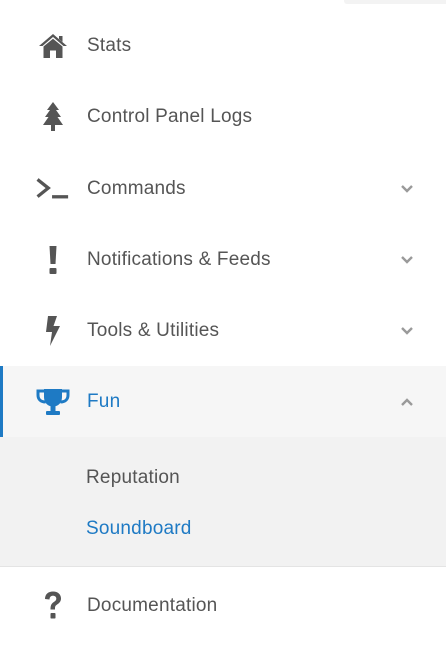  What do you see at coordinates (407, 402) in the screenshot?
I see `chevron-up-icon` at bounding box center [407, 402].